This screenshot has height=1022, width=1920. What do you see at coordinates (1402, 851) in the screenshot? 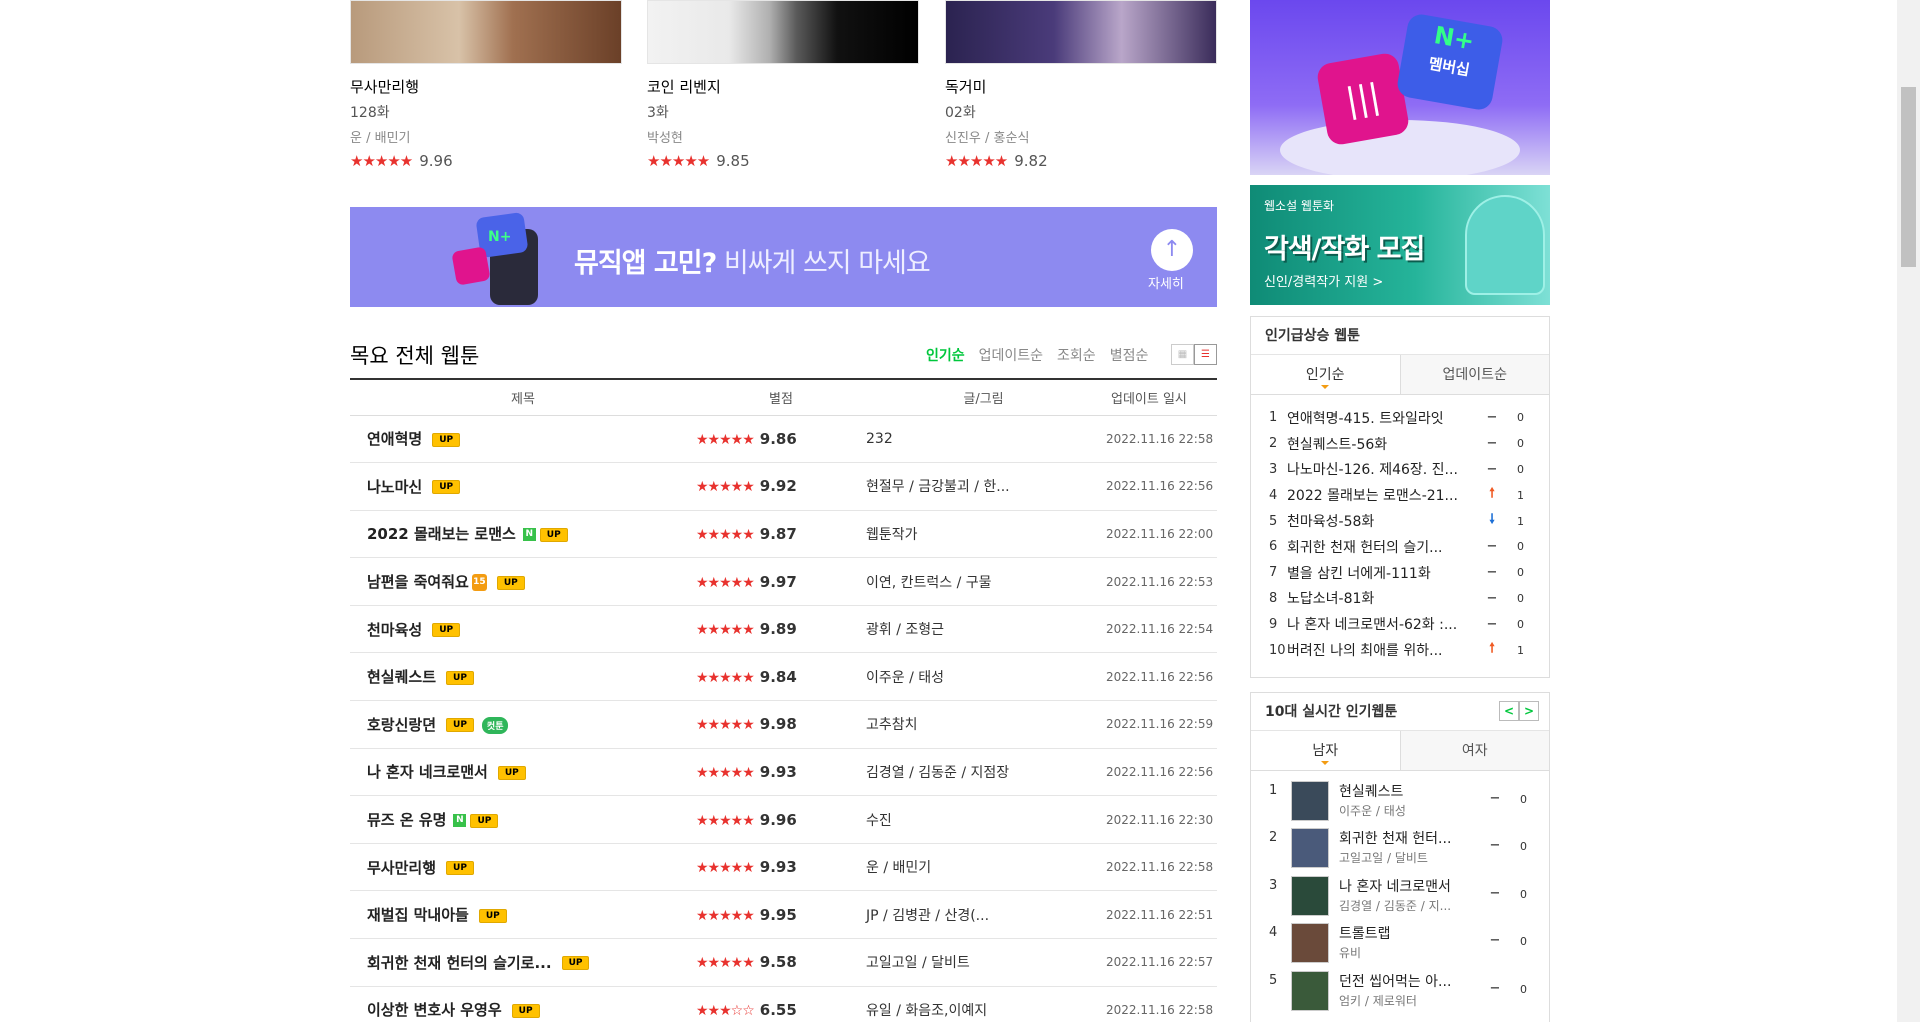
I see `list-item: 2 회귀한 천재 헌터... 고일고일 / 달비트 − 0` at bounding box center [1402, 851].